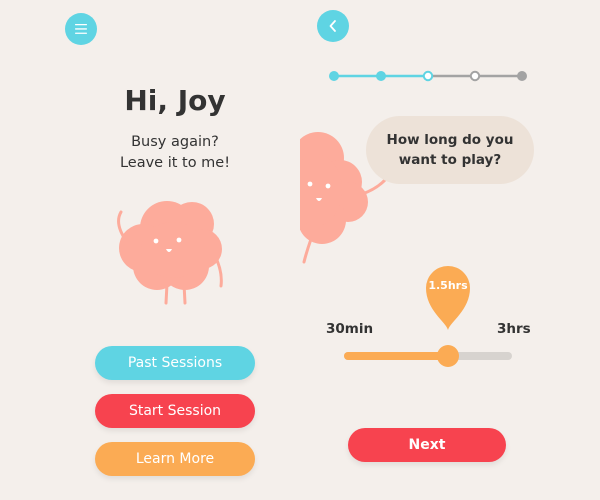  I want to click on question-speech-bubble: How long do you want to play?, so click(450, 150).